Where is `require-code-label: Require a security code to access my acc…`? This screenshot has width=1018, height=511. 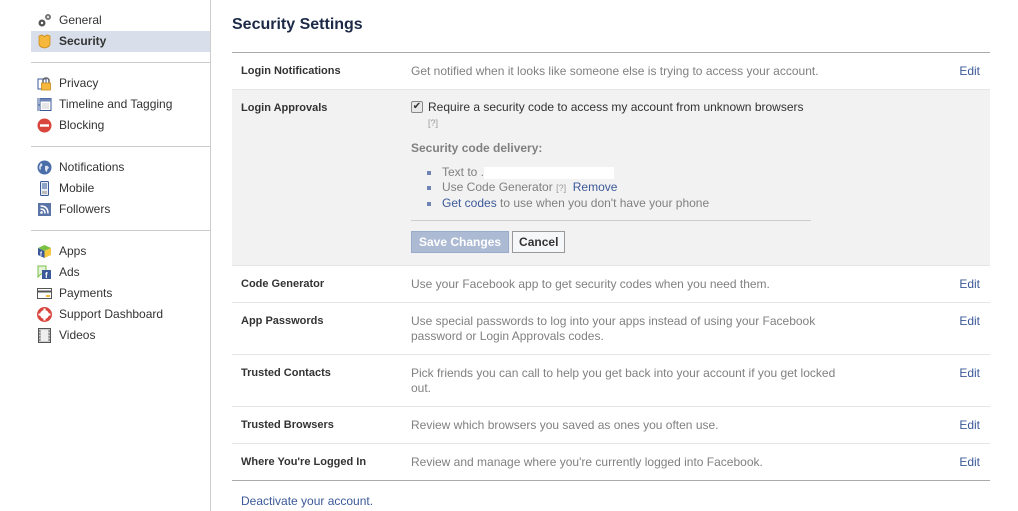
require-code-label: Require a security code to access my acc… is located at coordinates (616, 107).